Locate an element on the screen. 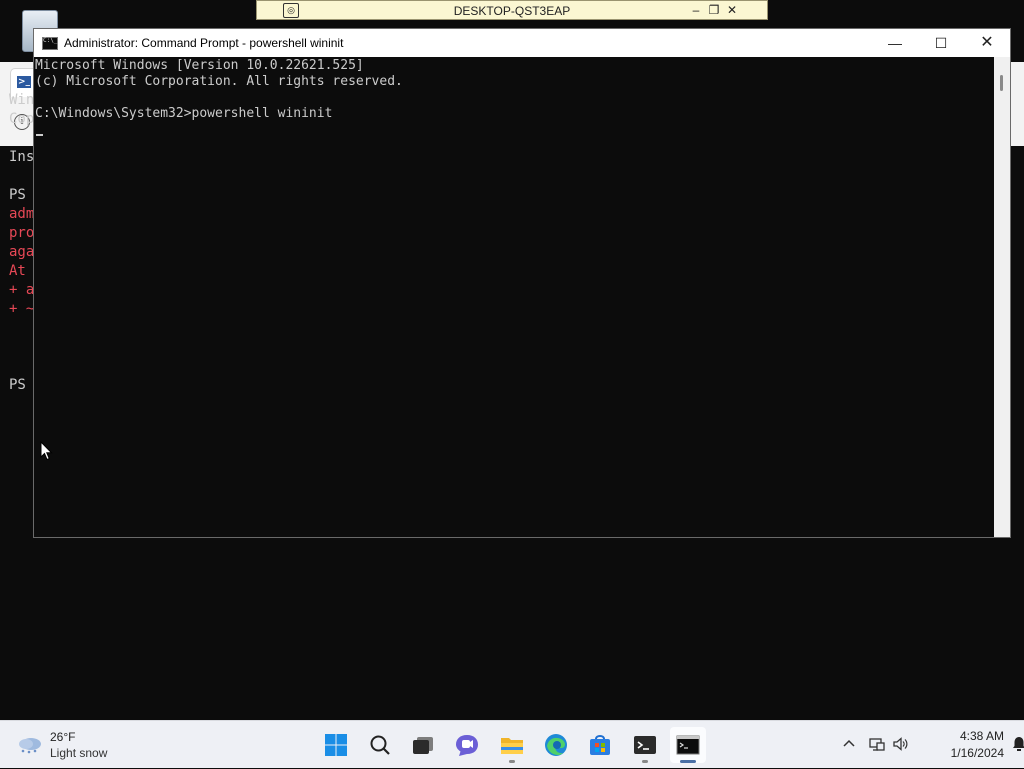 This screenshot has height=769, width=1024. file-explorer-button is located at coordinates (512, 745).